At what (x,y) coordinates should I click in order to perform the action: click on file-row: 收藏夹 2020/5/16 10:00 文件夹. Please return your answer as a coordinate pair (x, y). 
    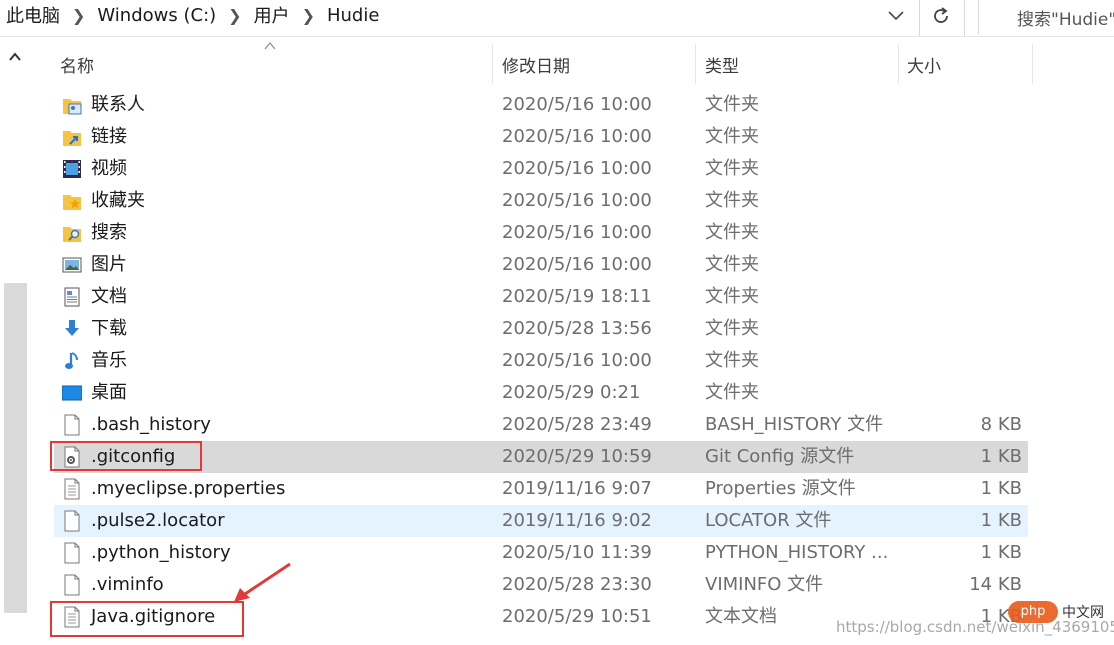
    Looking at the image, I should click on (541, 201).